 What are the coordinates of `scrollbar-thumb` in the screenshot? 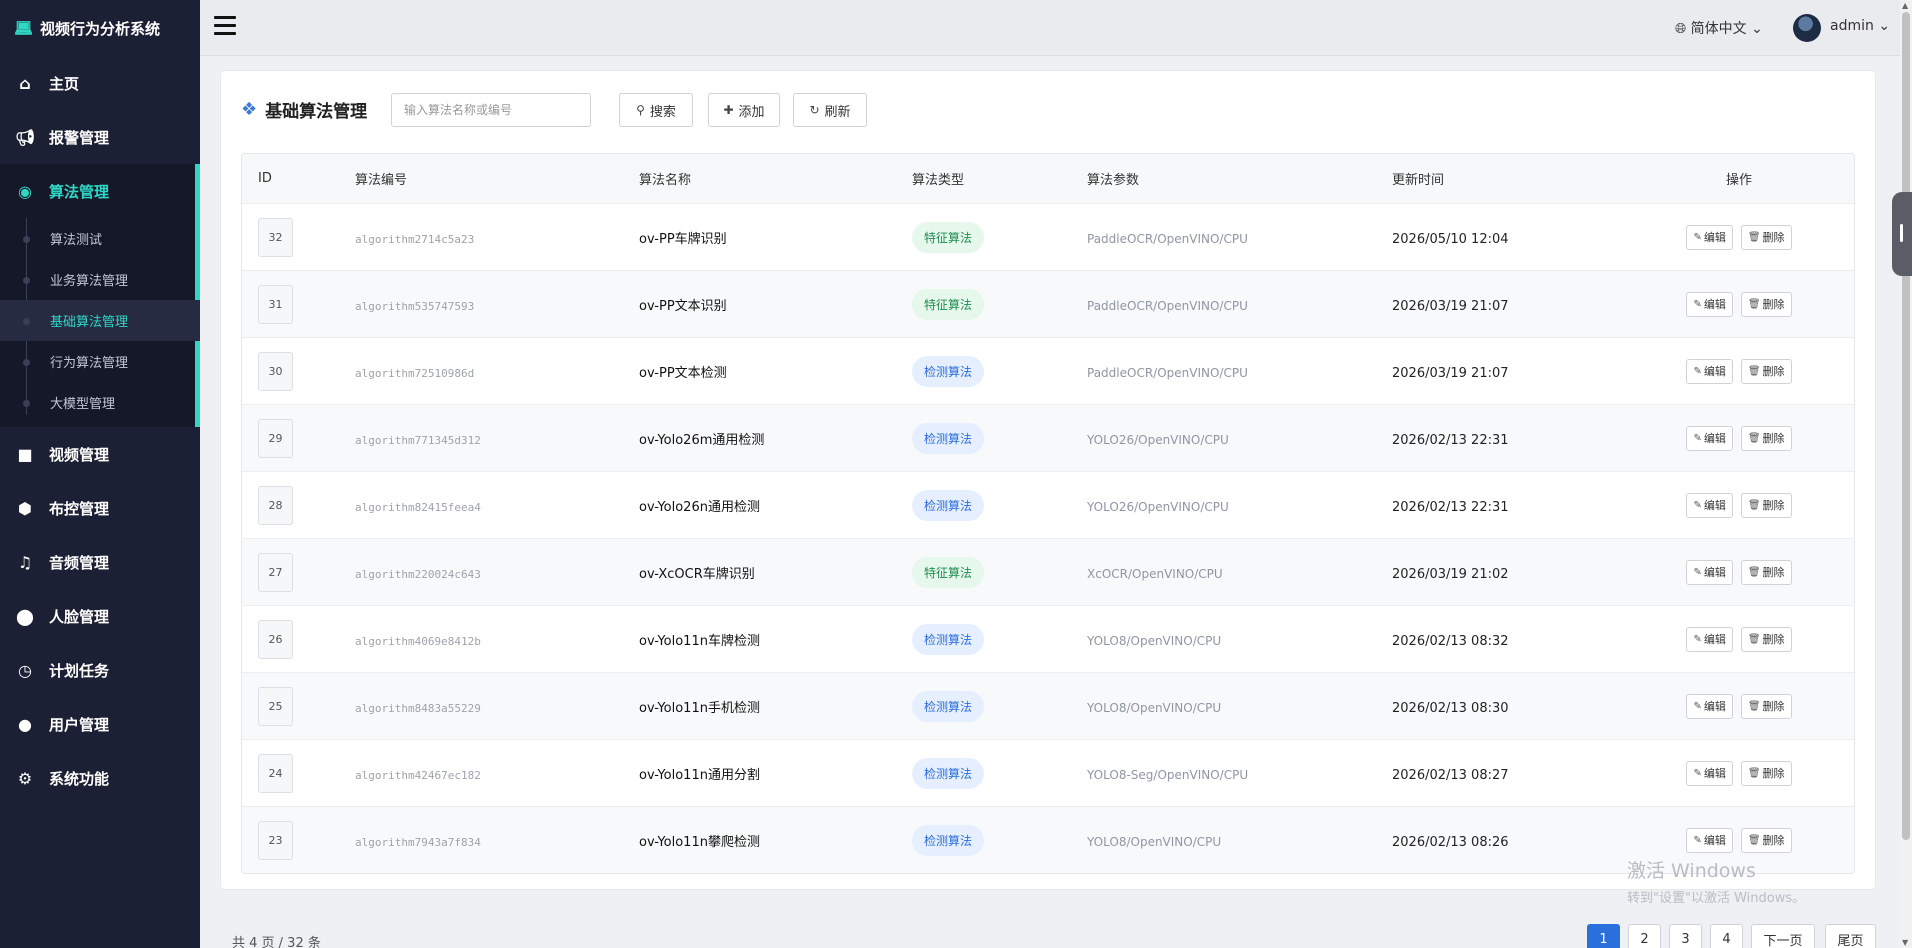 It's located at (1906, 426).